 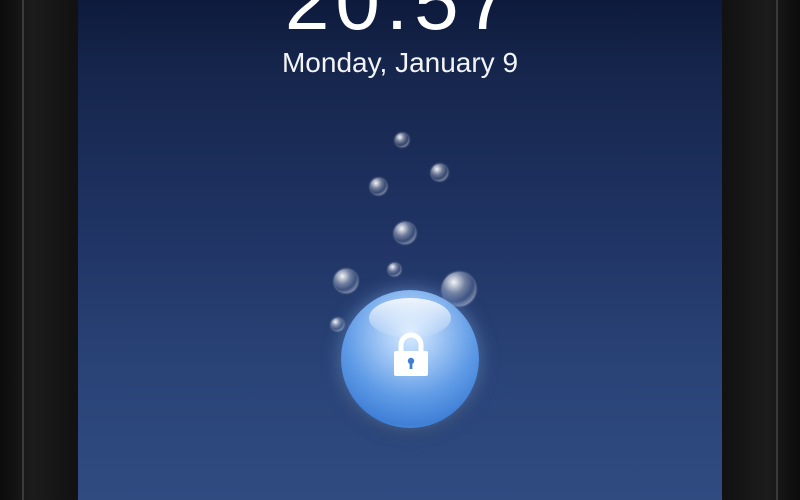 What do you see at coordinates (411, 354) in the screenshot?
I see `padlock-icon` at bounding box center [411, 354].